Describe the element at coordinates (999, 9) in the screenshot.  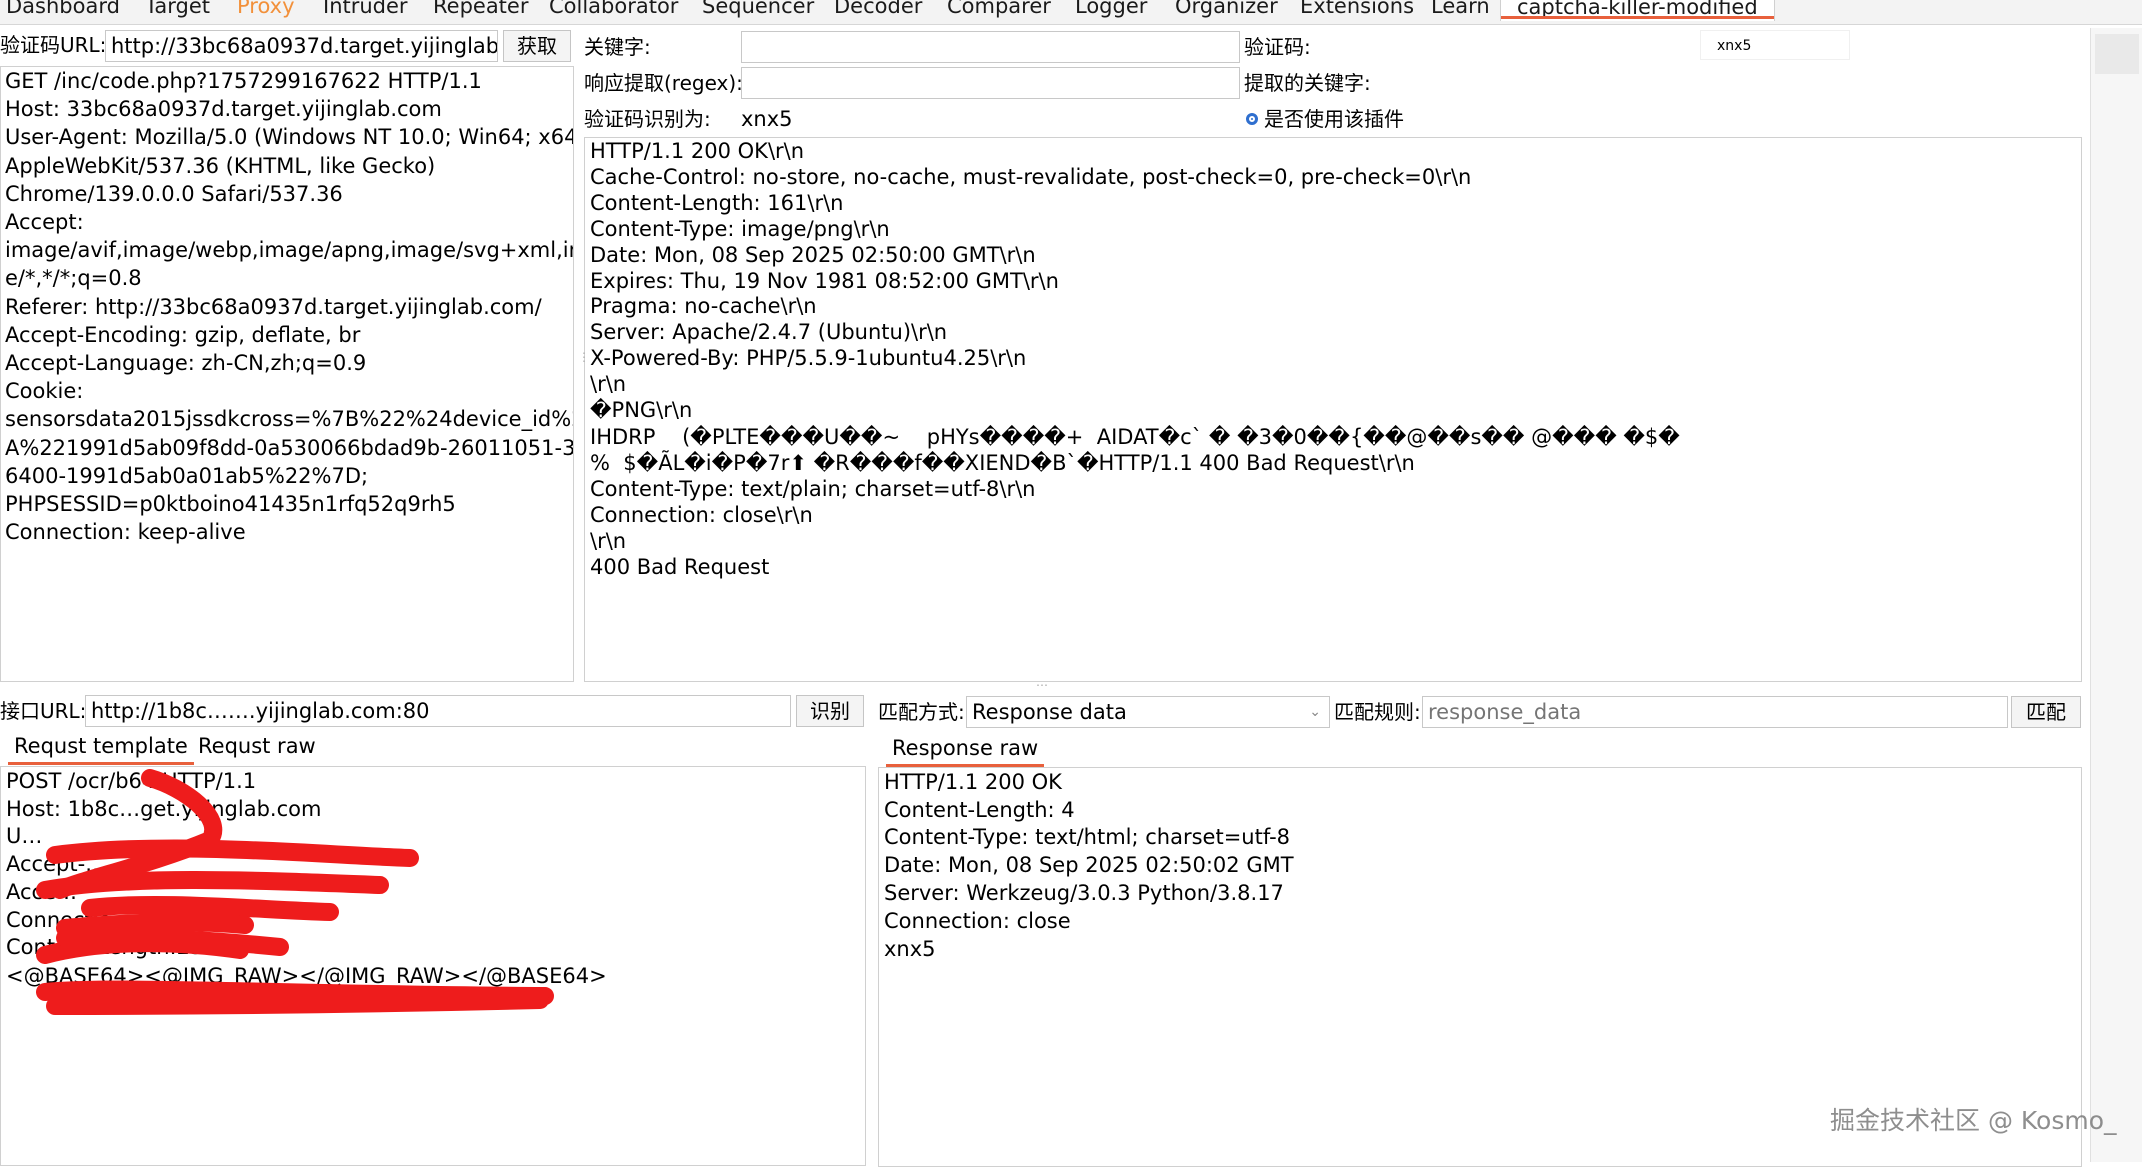
I see `tab-comparer: Comparer` at that location.